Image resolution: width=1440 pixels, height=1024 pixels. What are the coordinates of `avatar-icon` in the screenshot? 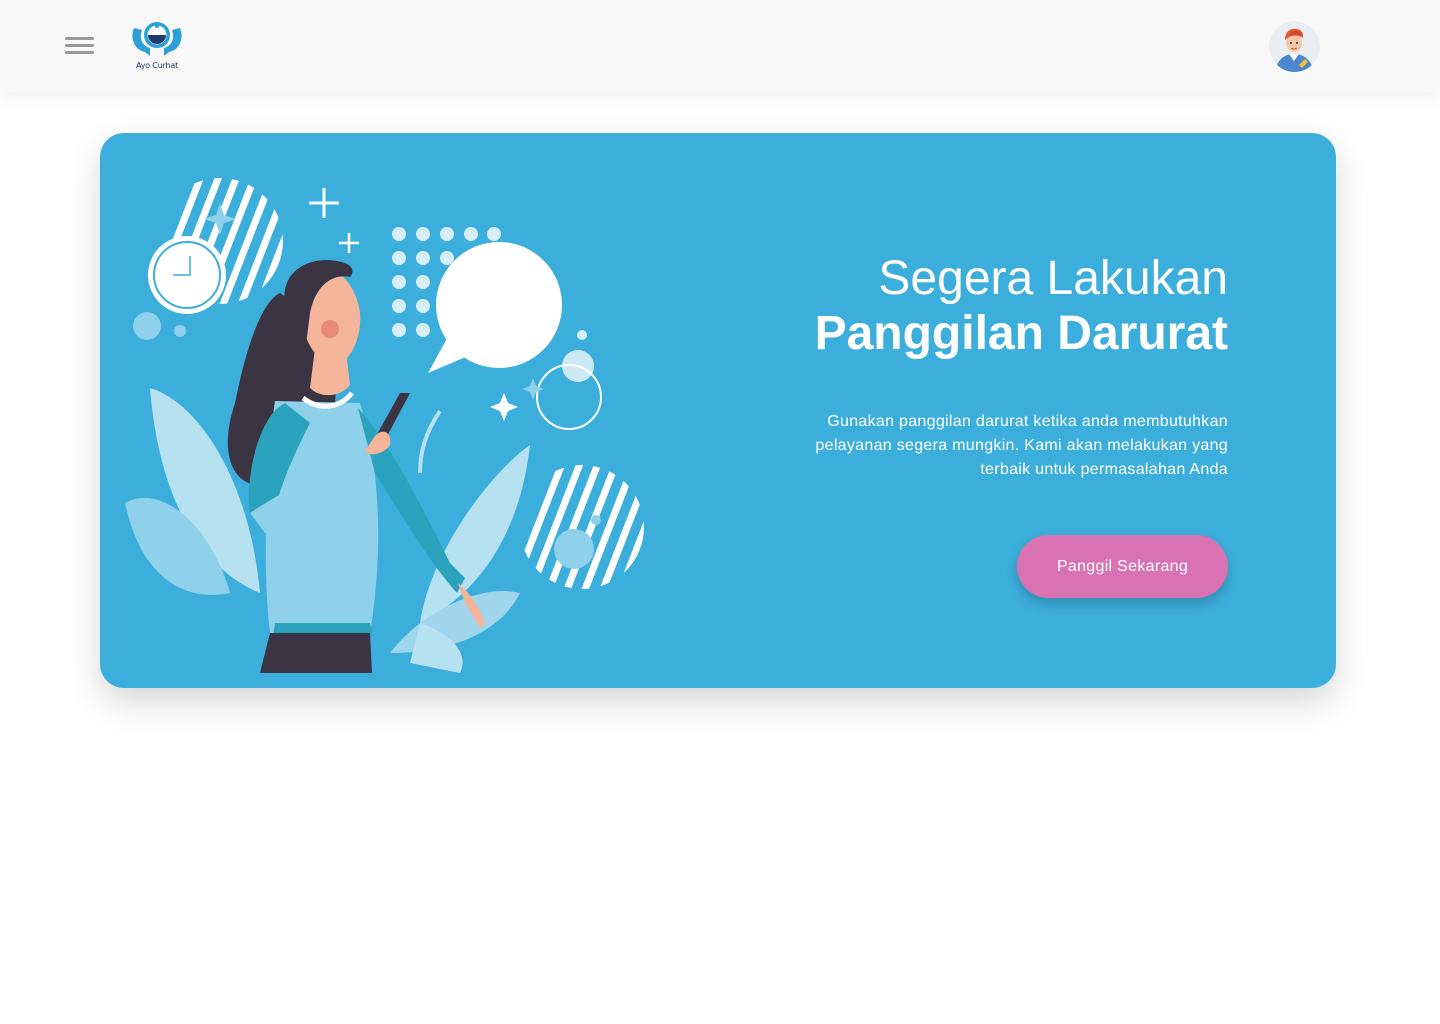 It's located at (1294, 46).